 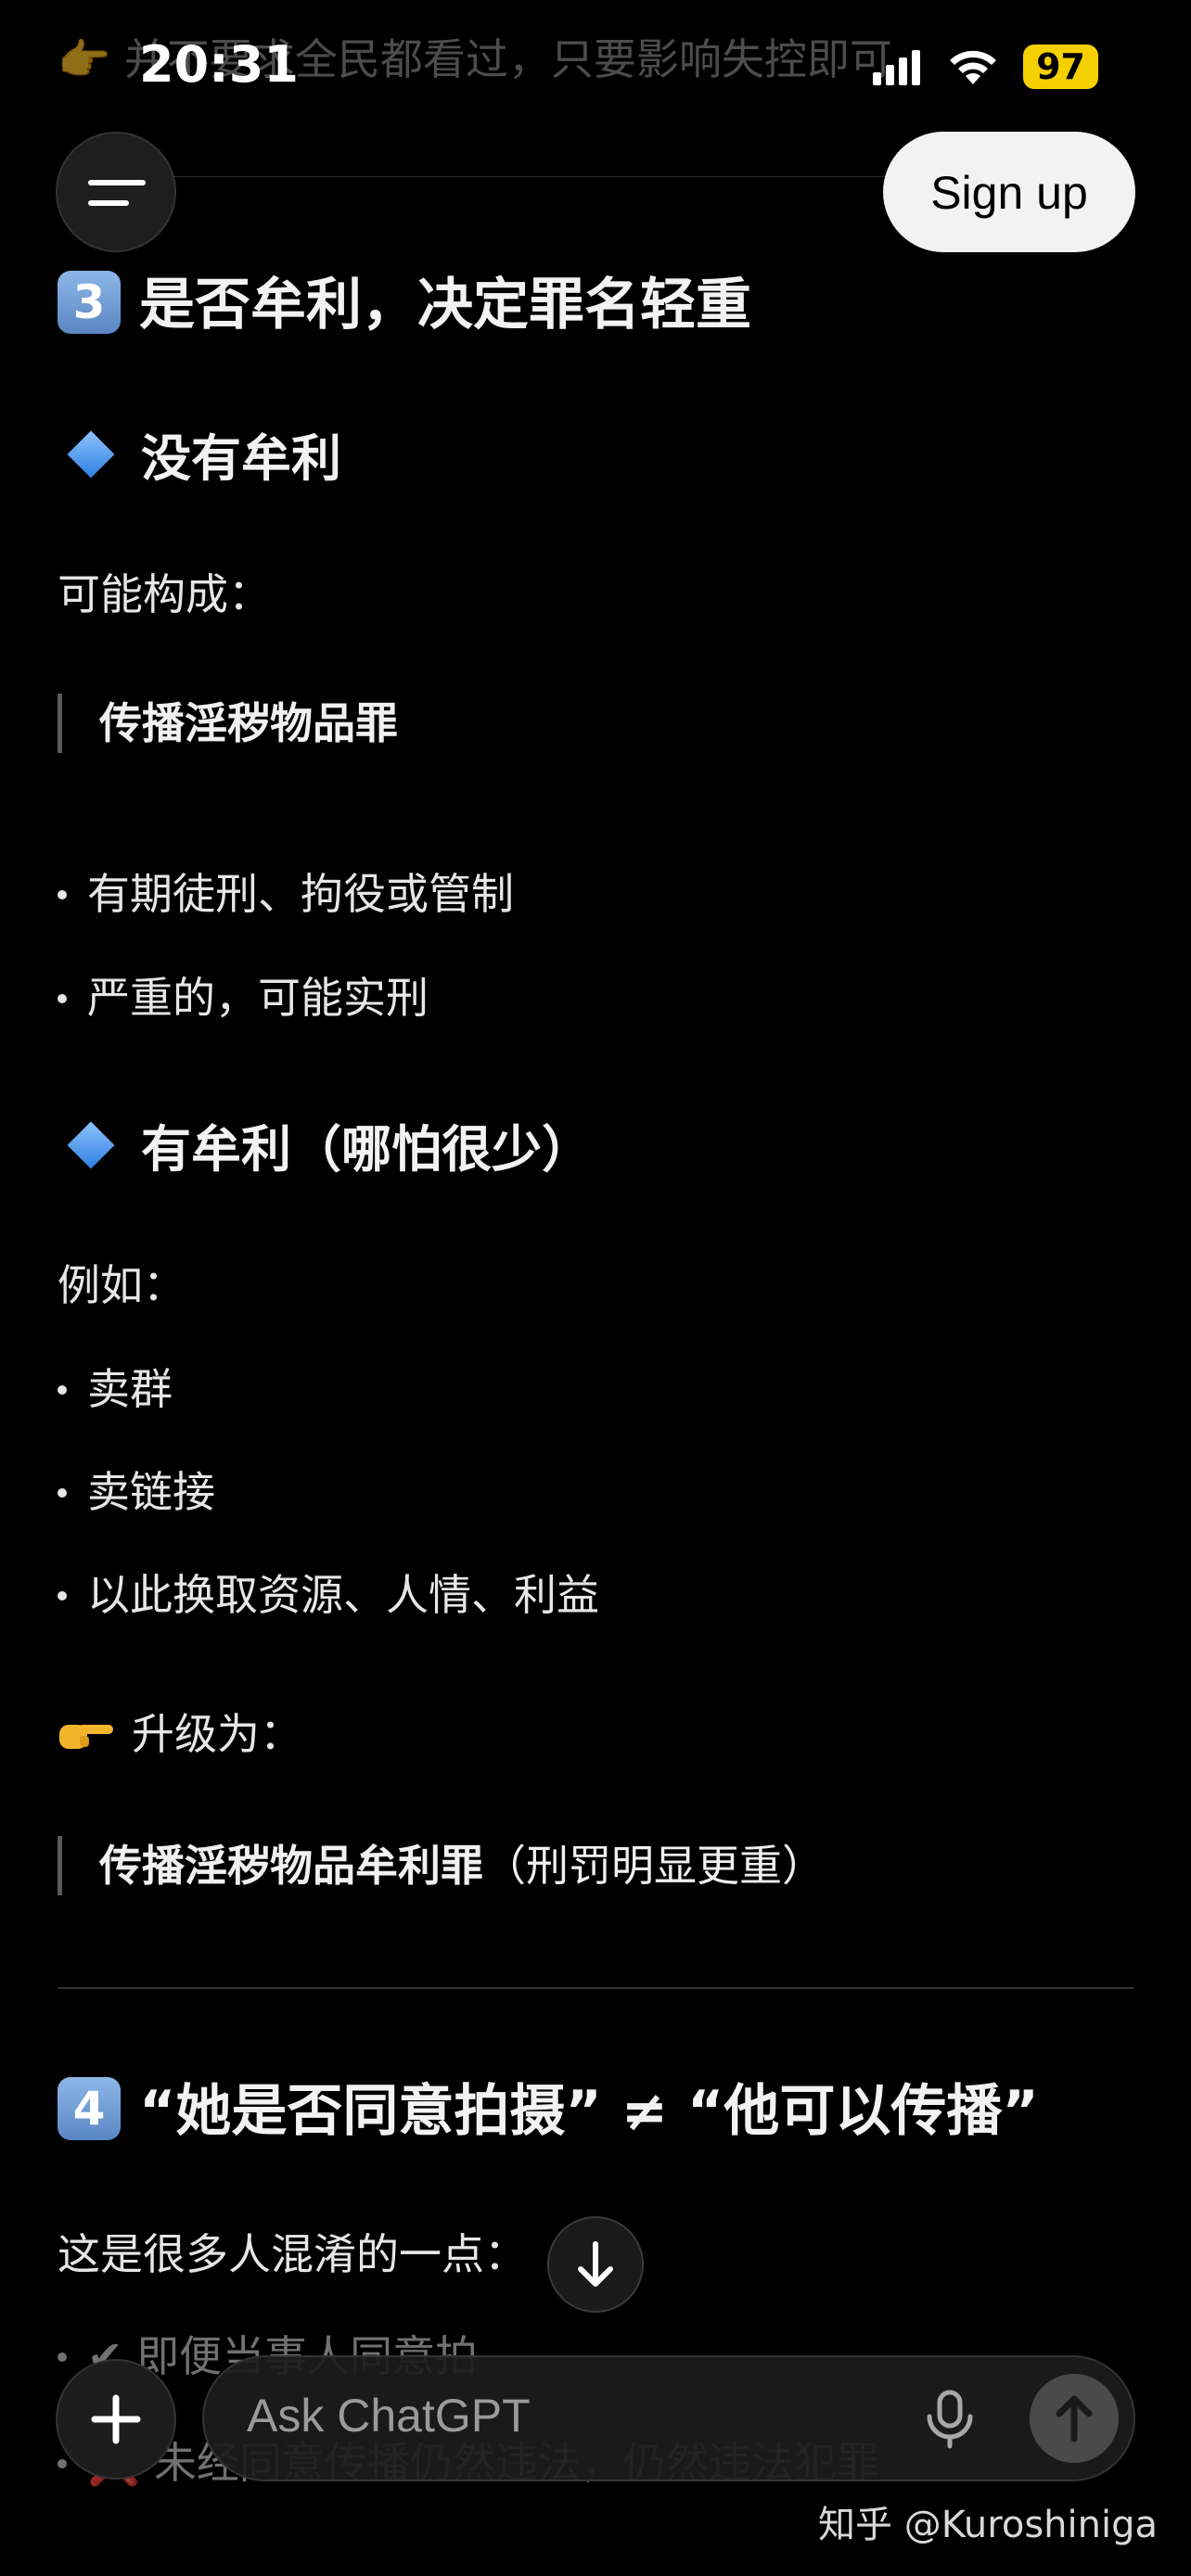 I want to click on no-profit-heading: 没有牟利, so click(x=199, y=454).